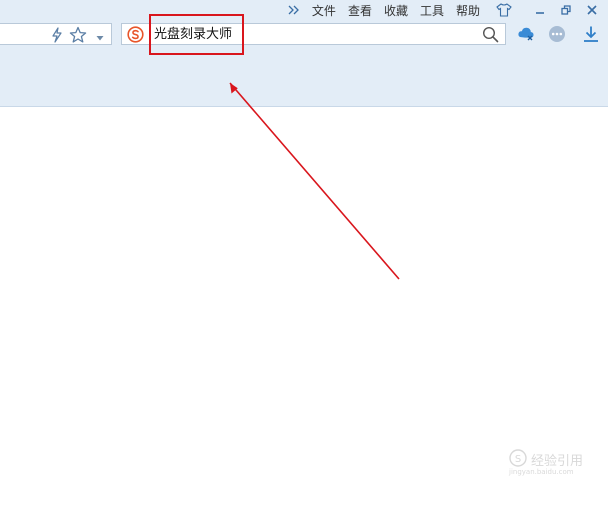 This screenshot has height=505, width=608. Describe the element at coordinates (360, 10) in the screenshot. I see `menu-view: 查看` at that location.